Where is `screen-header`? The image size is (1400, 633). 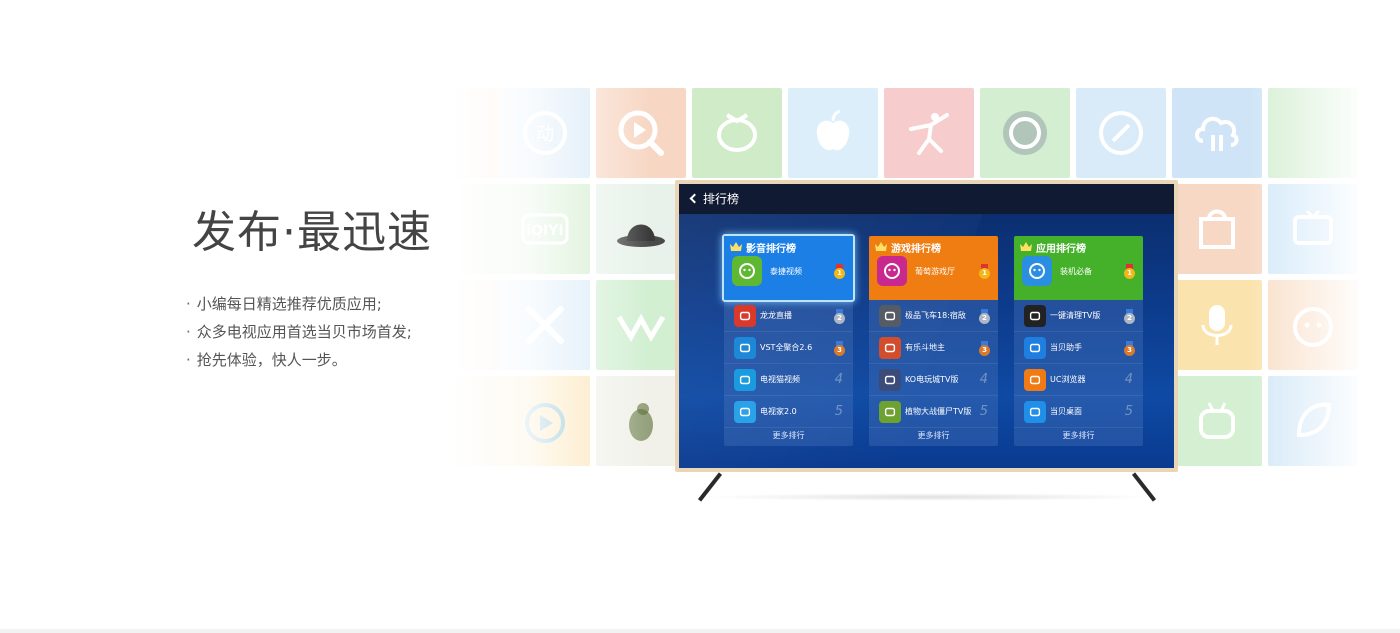
screen-header is located at coordinates (926, 199).